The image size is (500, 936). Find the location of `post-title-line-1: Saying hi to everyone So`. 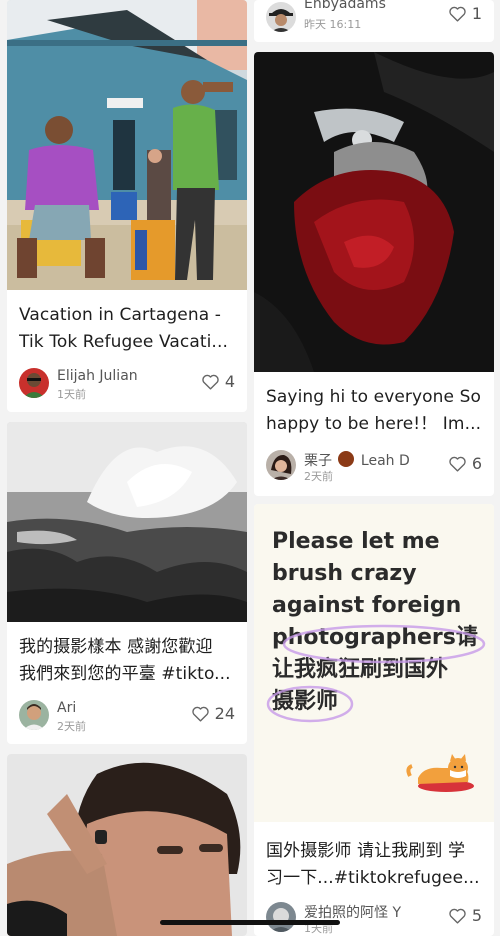

post-title-line-1: Saying hi to everyone So is located at coordinates (373, 397).